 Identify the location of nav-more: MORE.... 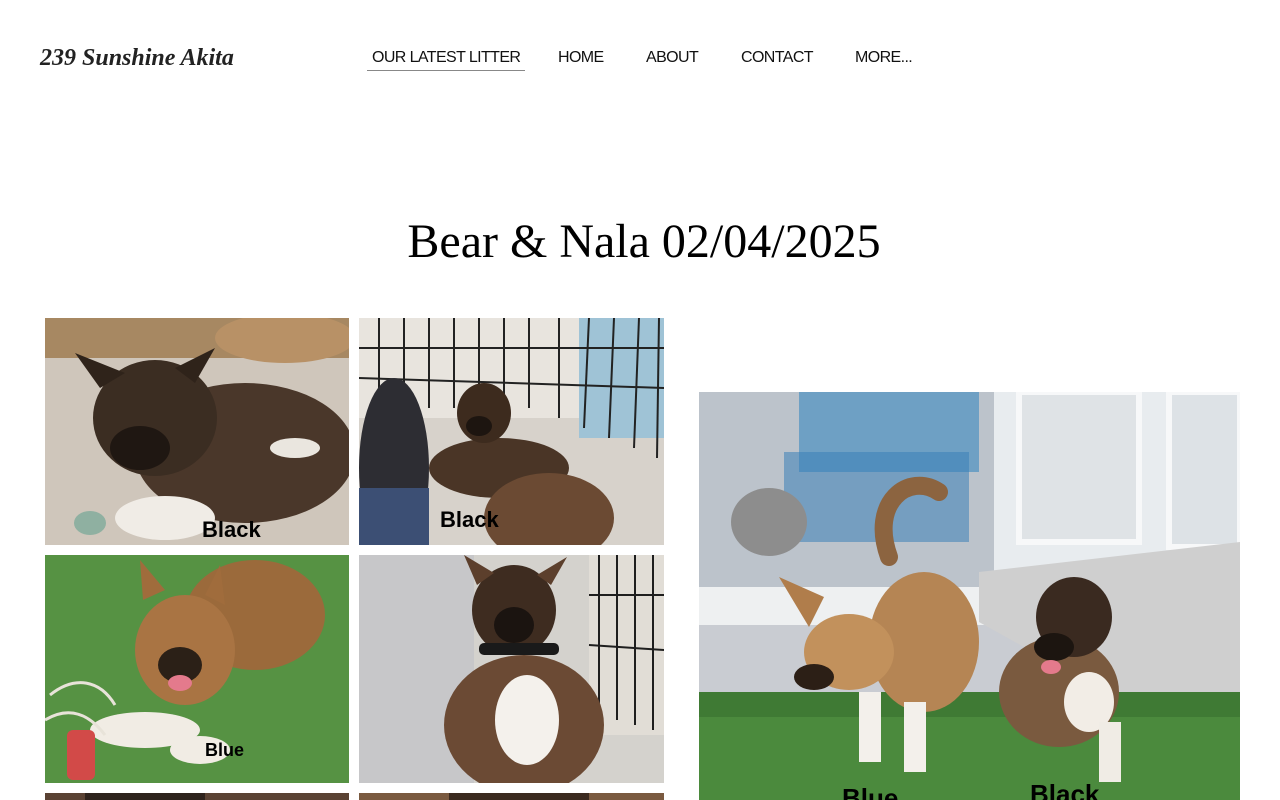
(884, 59).